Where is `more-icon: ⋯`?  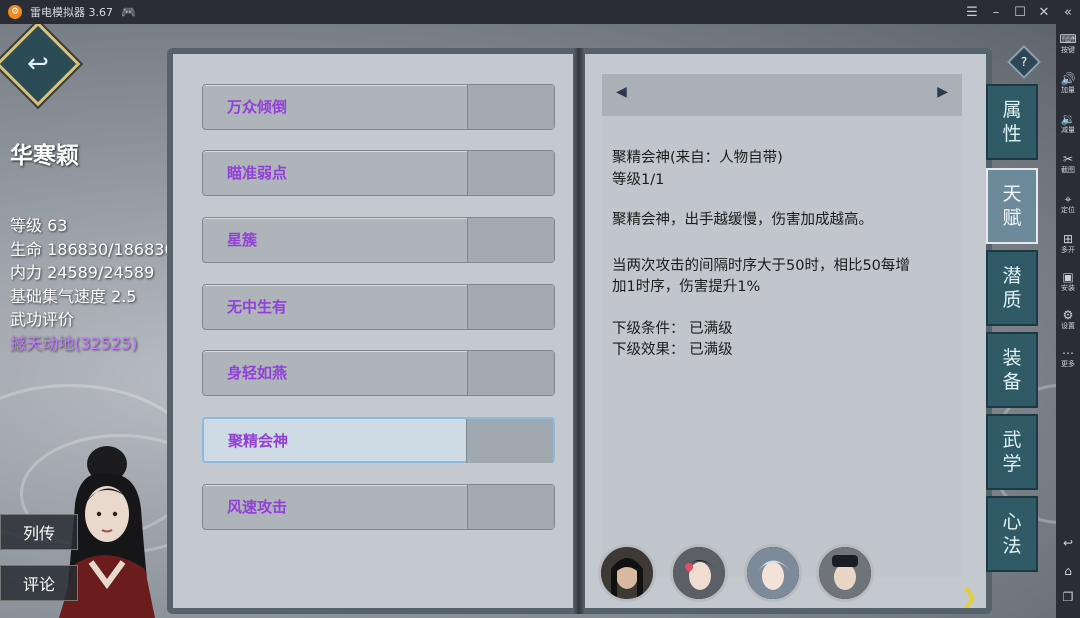
more-icon: ⋯ is located at coordinates (1068, 353).